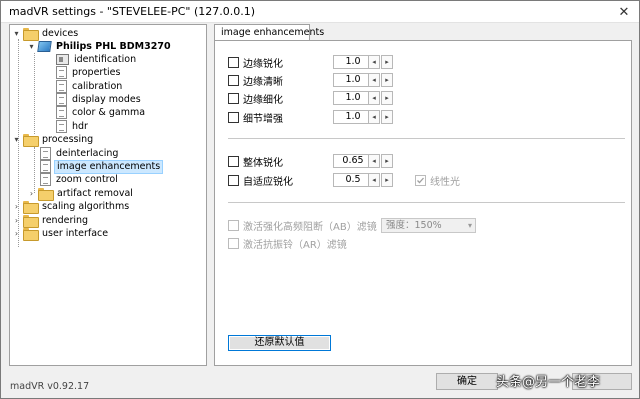 This screenshot has width=640, height=399. Describe the element at coordinates (233, 161) in the screenshot. I see `overall-sharpen-checkbox` at that location.